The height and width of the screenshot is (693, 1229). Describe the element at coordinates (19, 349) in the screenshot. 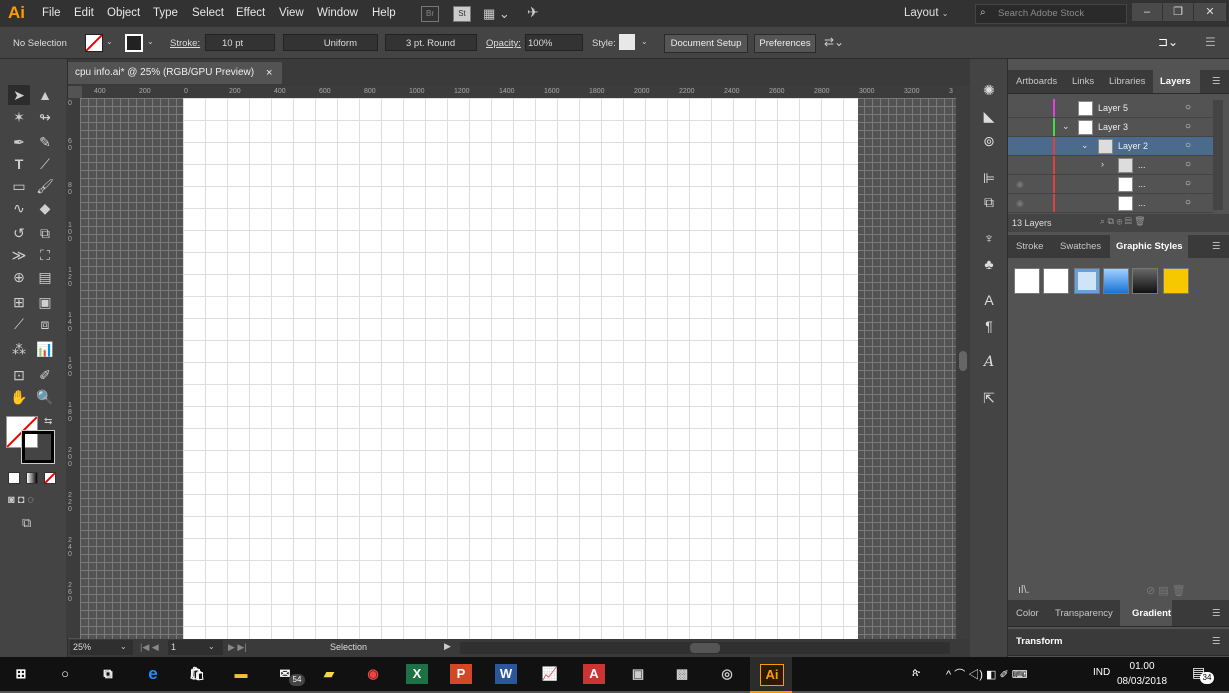

I see `symbol-sprayer-tool-icon: ⁂` at that location.